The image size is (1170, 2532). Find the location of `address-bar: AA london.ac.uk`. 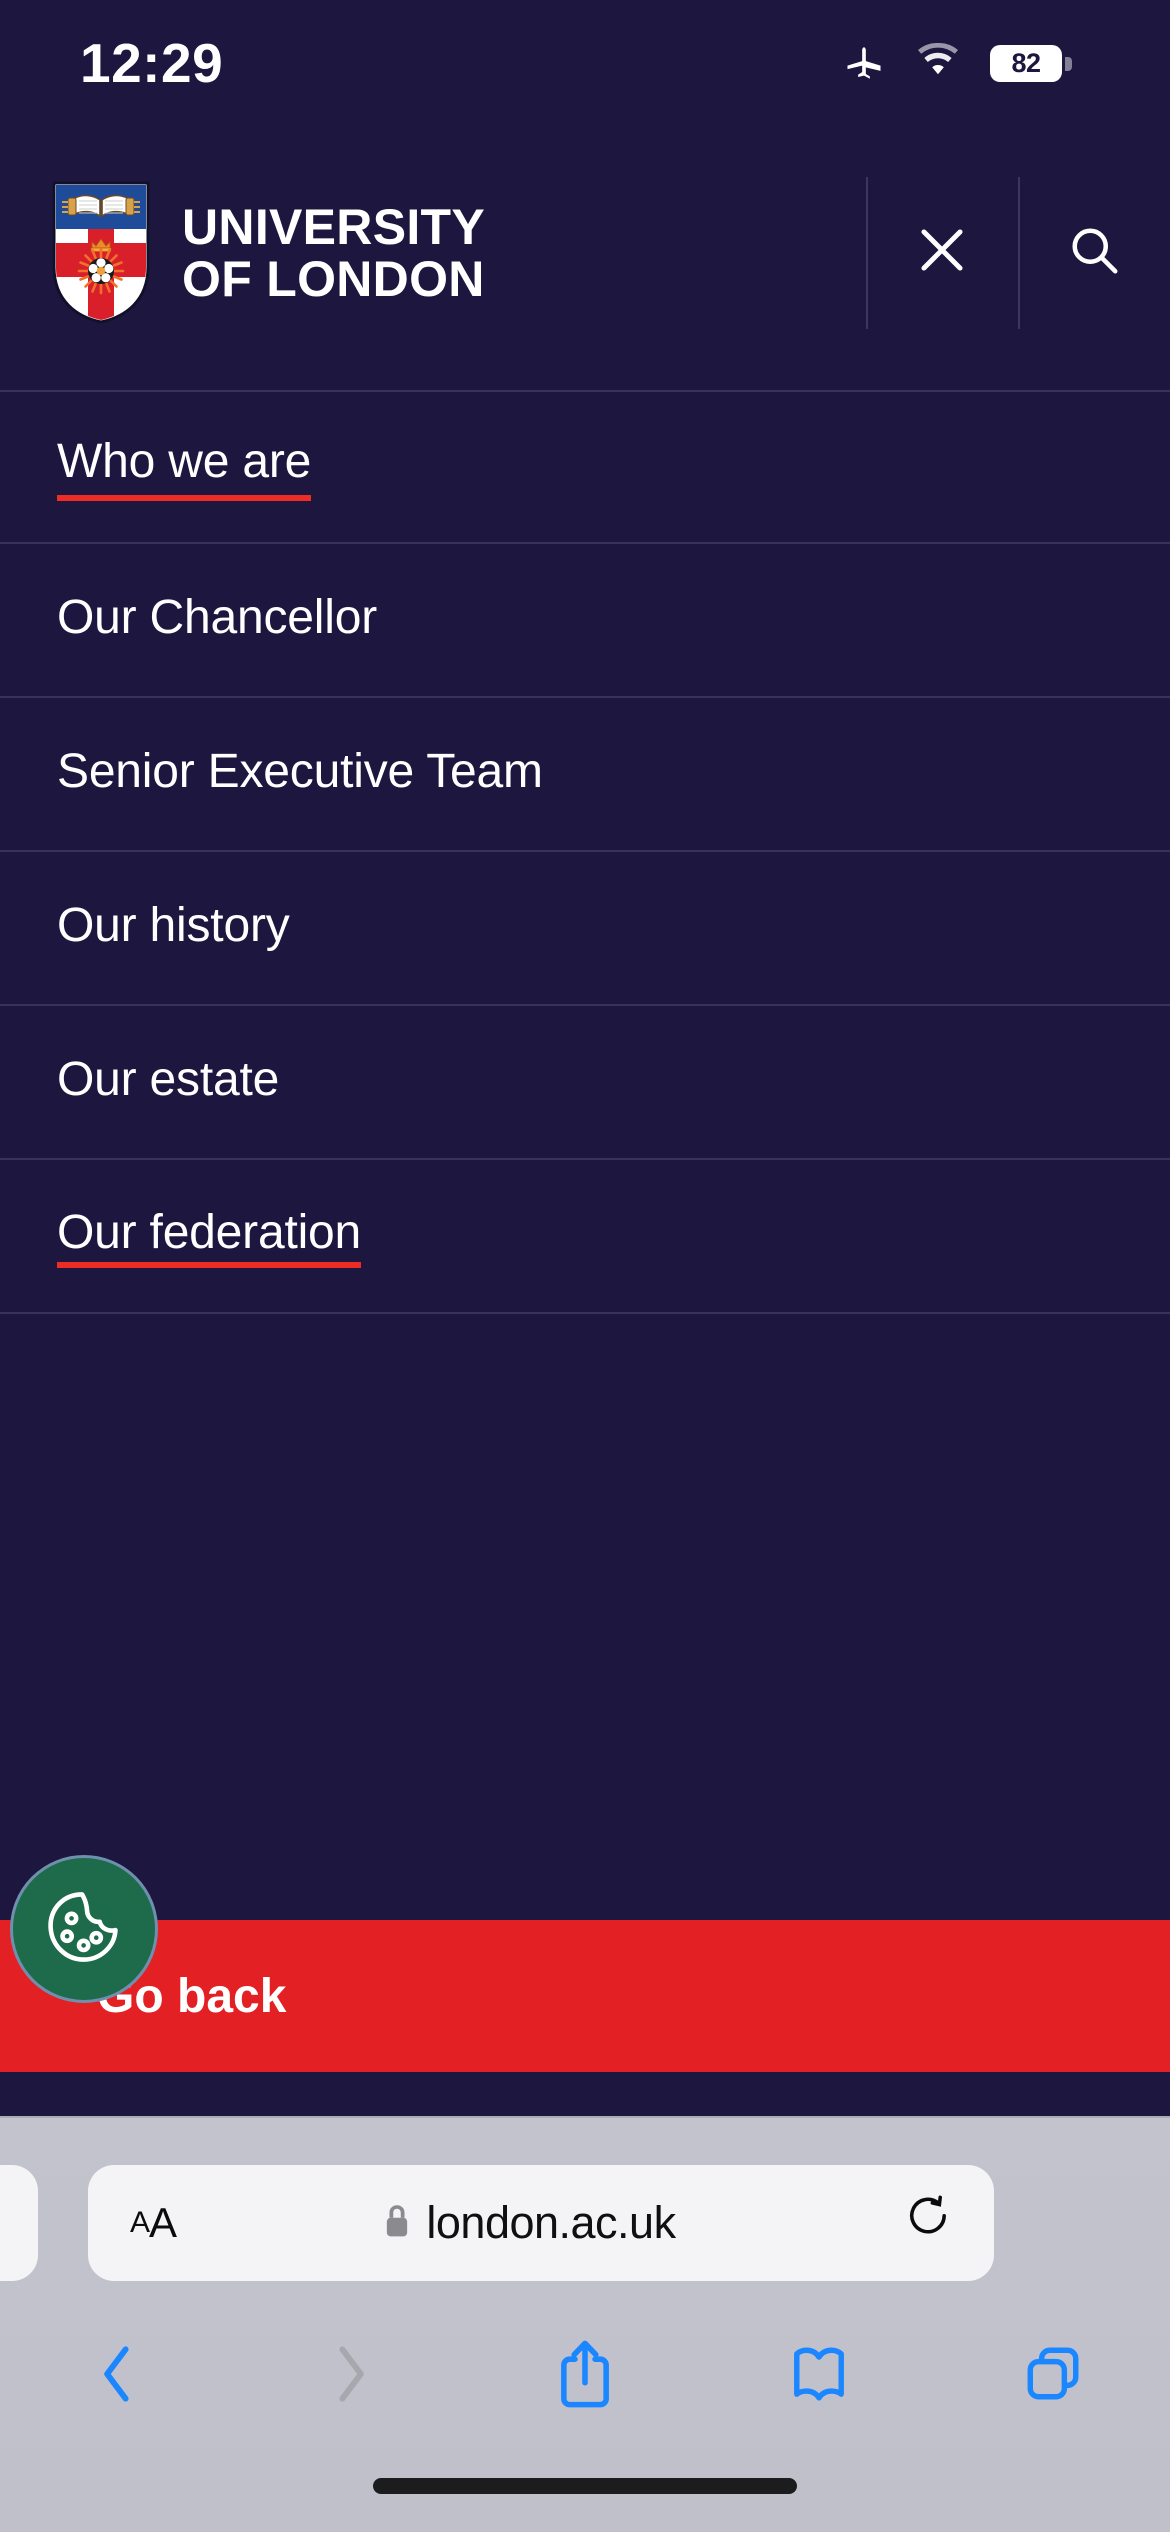

address-bar: AA london.ac.uk is located at coordinates (541, 2223).